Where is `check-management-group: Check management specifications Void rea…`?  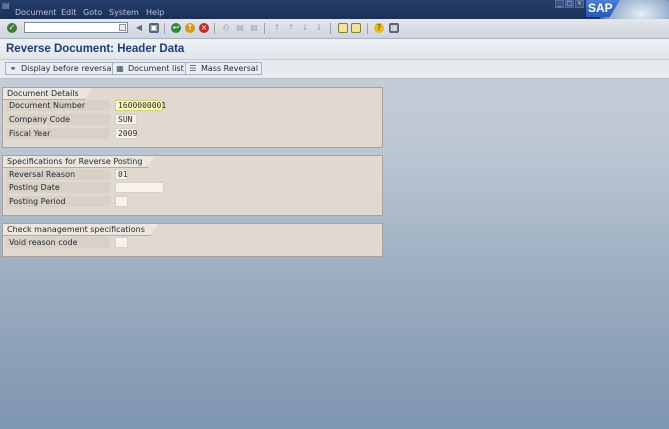 check-management-group: Check management specifications Void rea… is located at coordinates (192, 240).